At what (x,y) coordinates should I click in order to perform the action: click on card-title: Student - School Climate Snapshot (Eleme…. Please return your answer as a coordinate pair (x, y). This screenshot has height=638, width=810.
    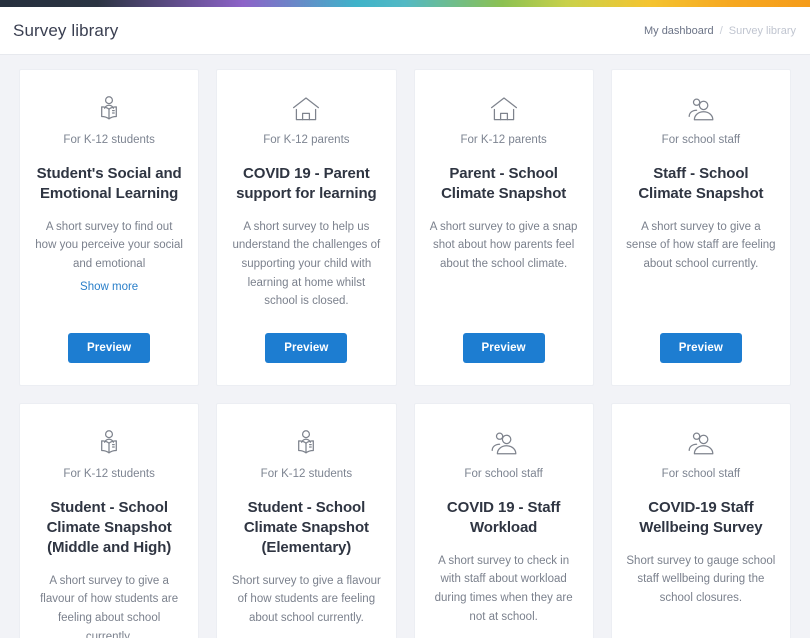
    Looking at the image, I should click on (306, 527).